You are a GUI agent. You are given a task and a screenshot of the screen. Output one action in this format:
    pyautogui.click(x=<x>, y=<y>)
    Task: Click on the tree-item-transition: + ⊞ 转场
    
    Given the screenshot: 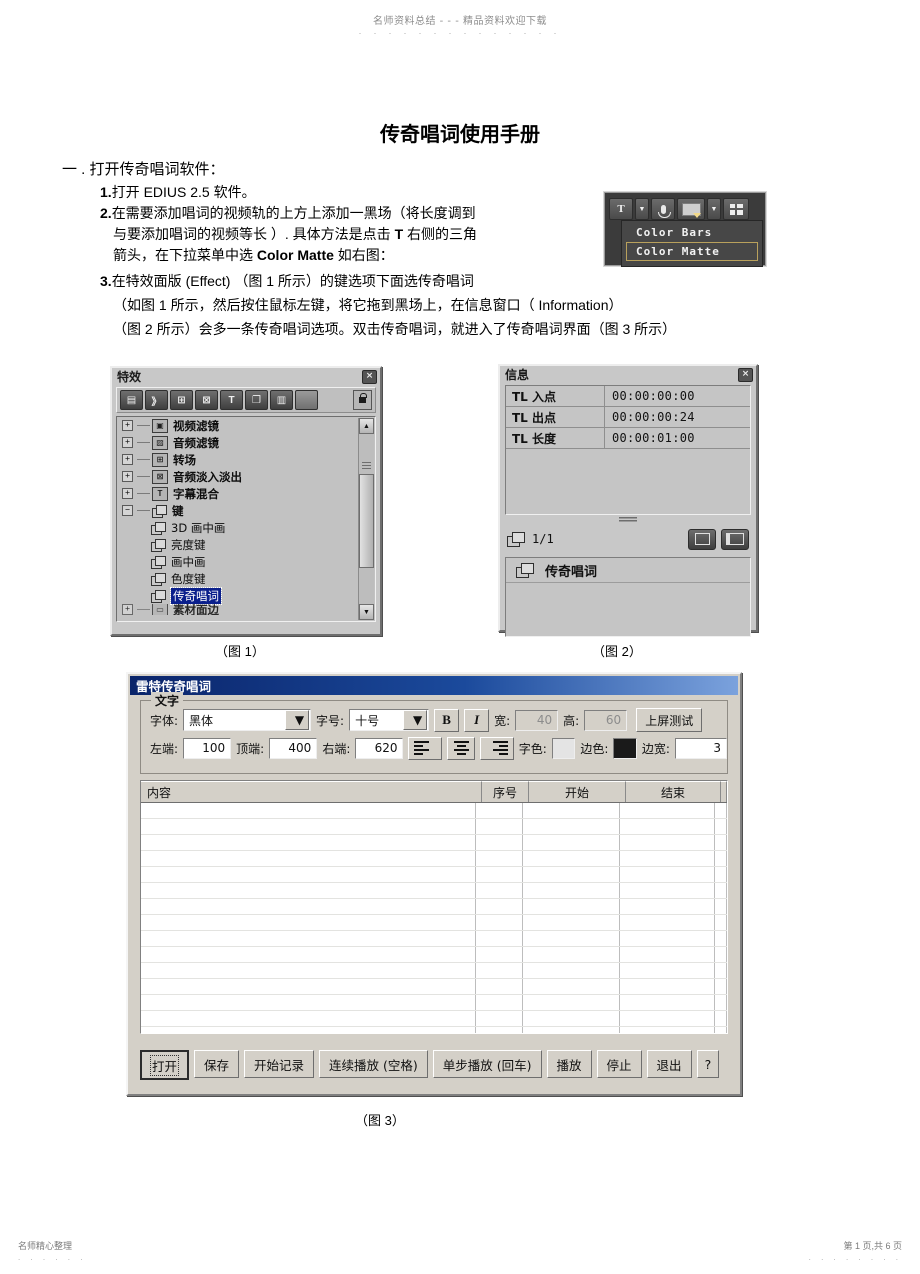 What is the action you would take?
    pyautogui.click(x=246, y=459)
    